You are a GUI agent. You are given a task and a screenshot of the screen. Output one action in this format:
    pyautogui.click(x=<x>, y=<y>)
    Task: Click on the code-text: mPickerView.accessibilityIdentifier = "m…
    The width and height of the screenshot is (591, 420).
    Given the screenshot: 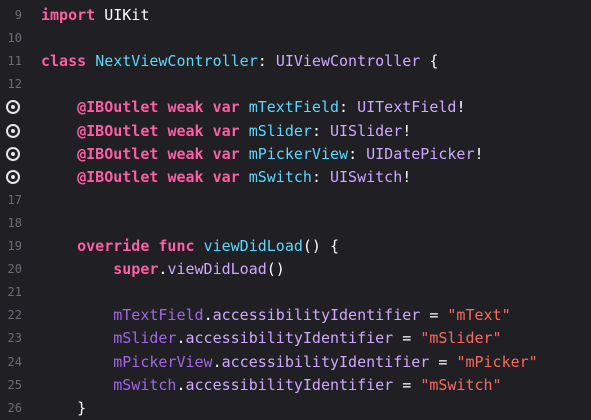 What is the action you would take?
    pyautogui.click(x=289, y=362)
    